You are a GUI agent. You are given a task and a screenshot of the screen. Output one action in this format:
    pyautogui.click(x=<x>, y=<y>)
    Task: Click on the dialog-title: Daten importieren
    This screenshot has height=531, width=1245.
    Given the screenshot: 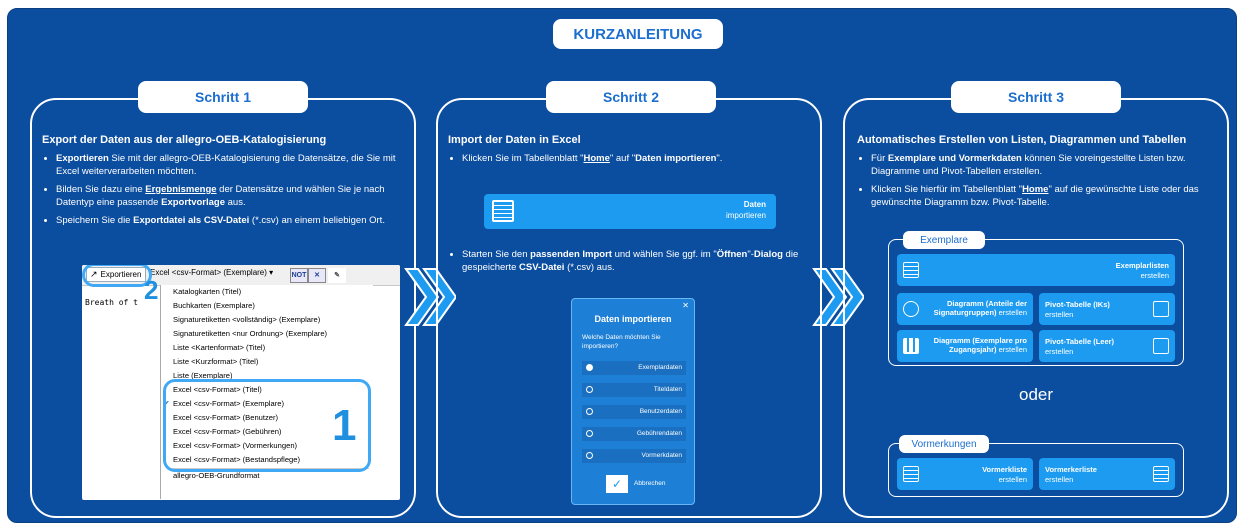 What is the action you would take?
    pyautogui.click(x=633, y=319)
    